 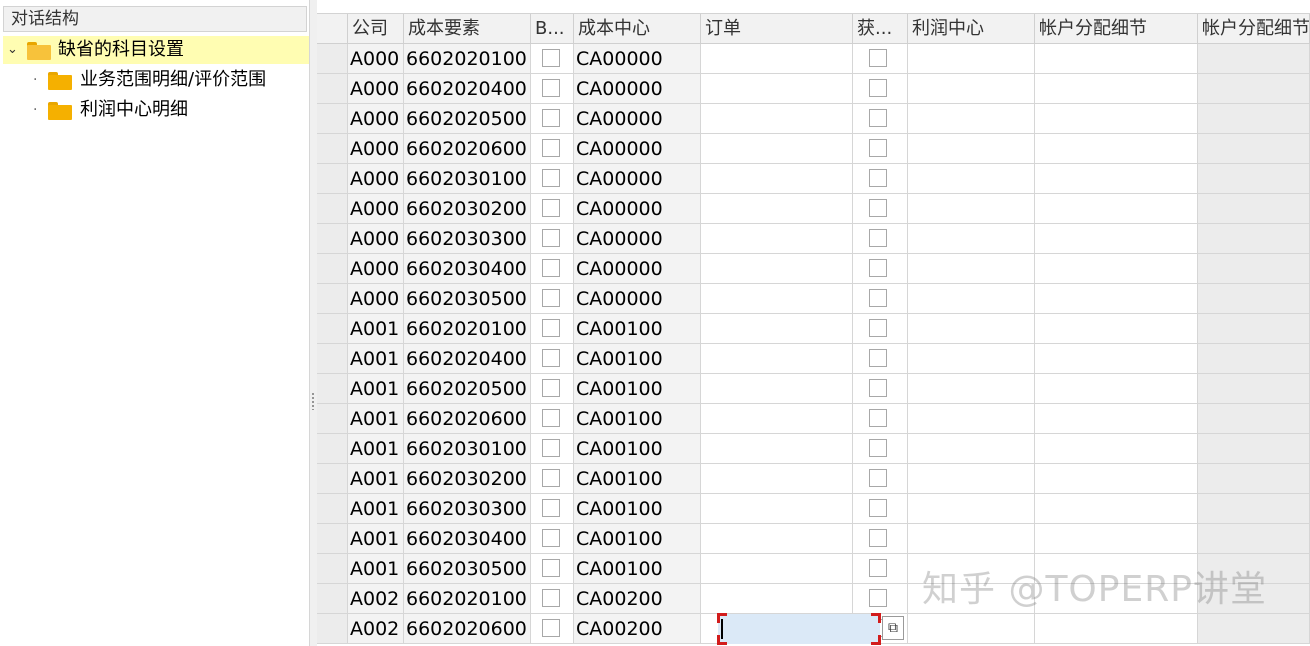 I want to click on chevron-down-icon: ⌄, so click(x=12, y=50).